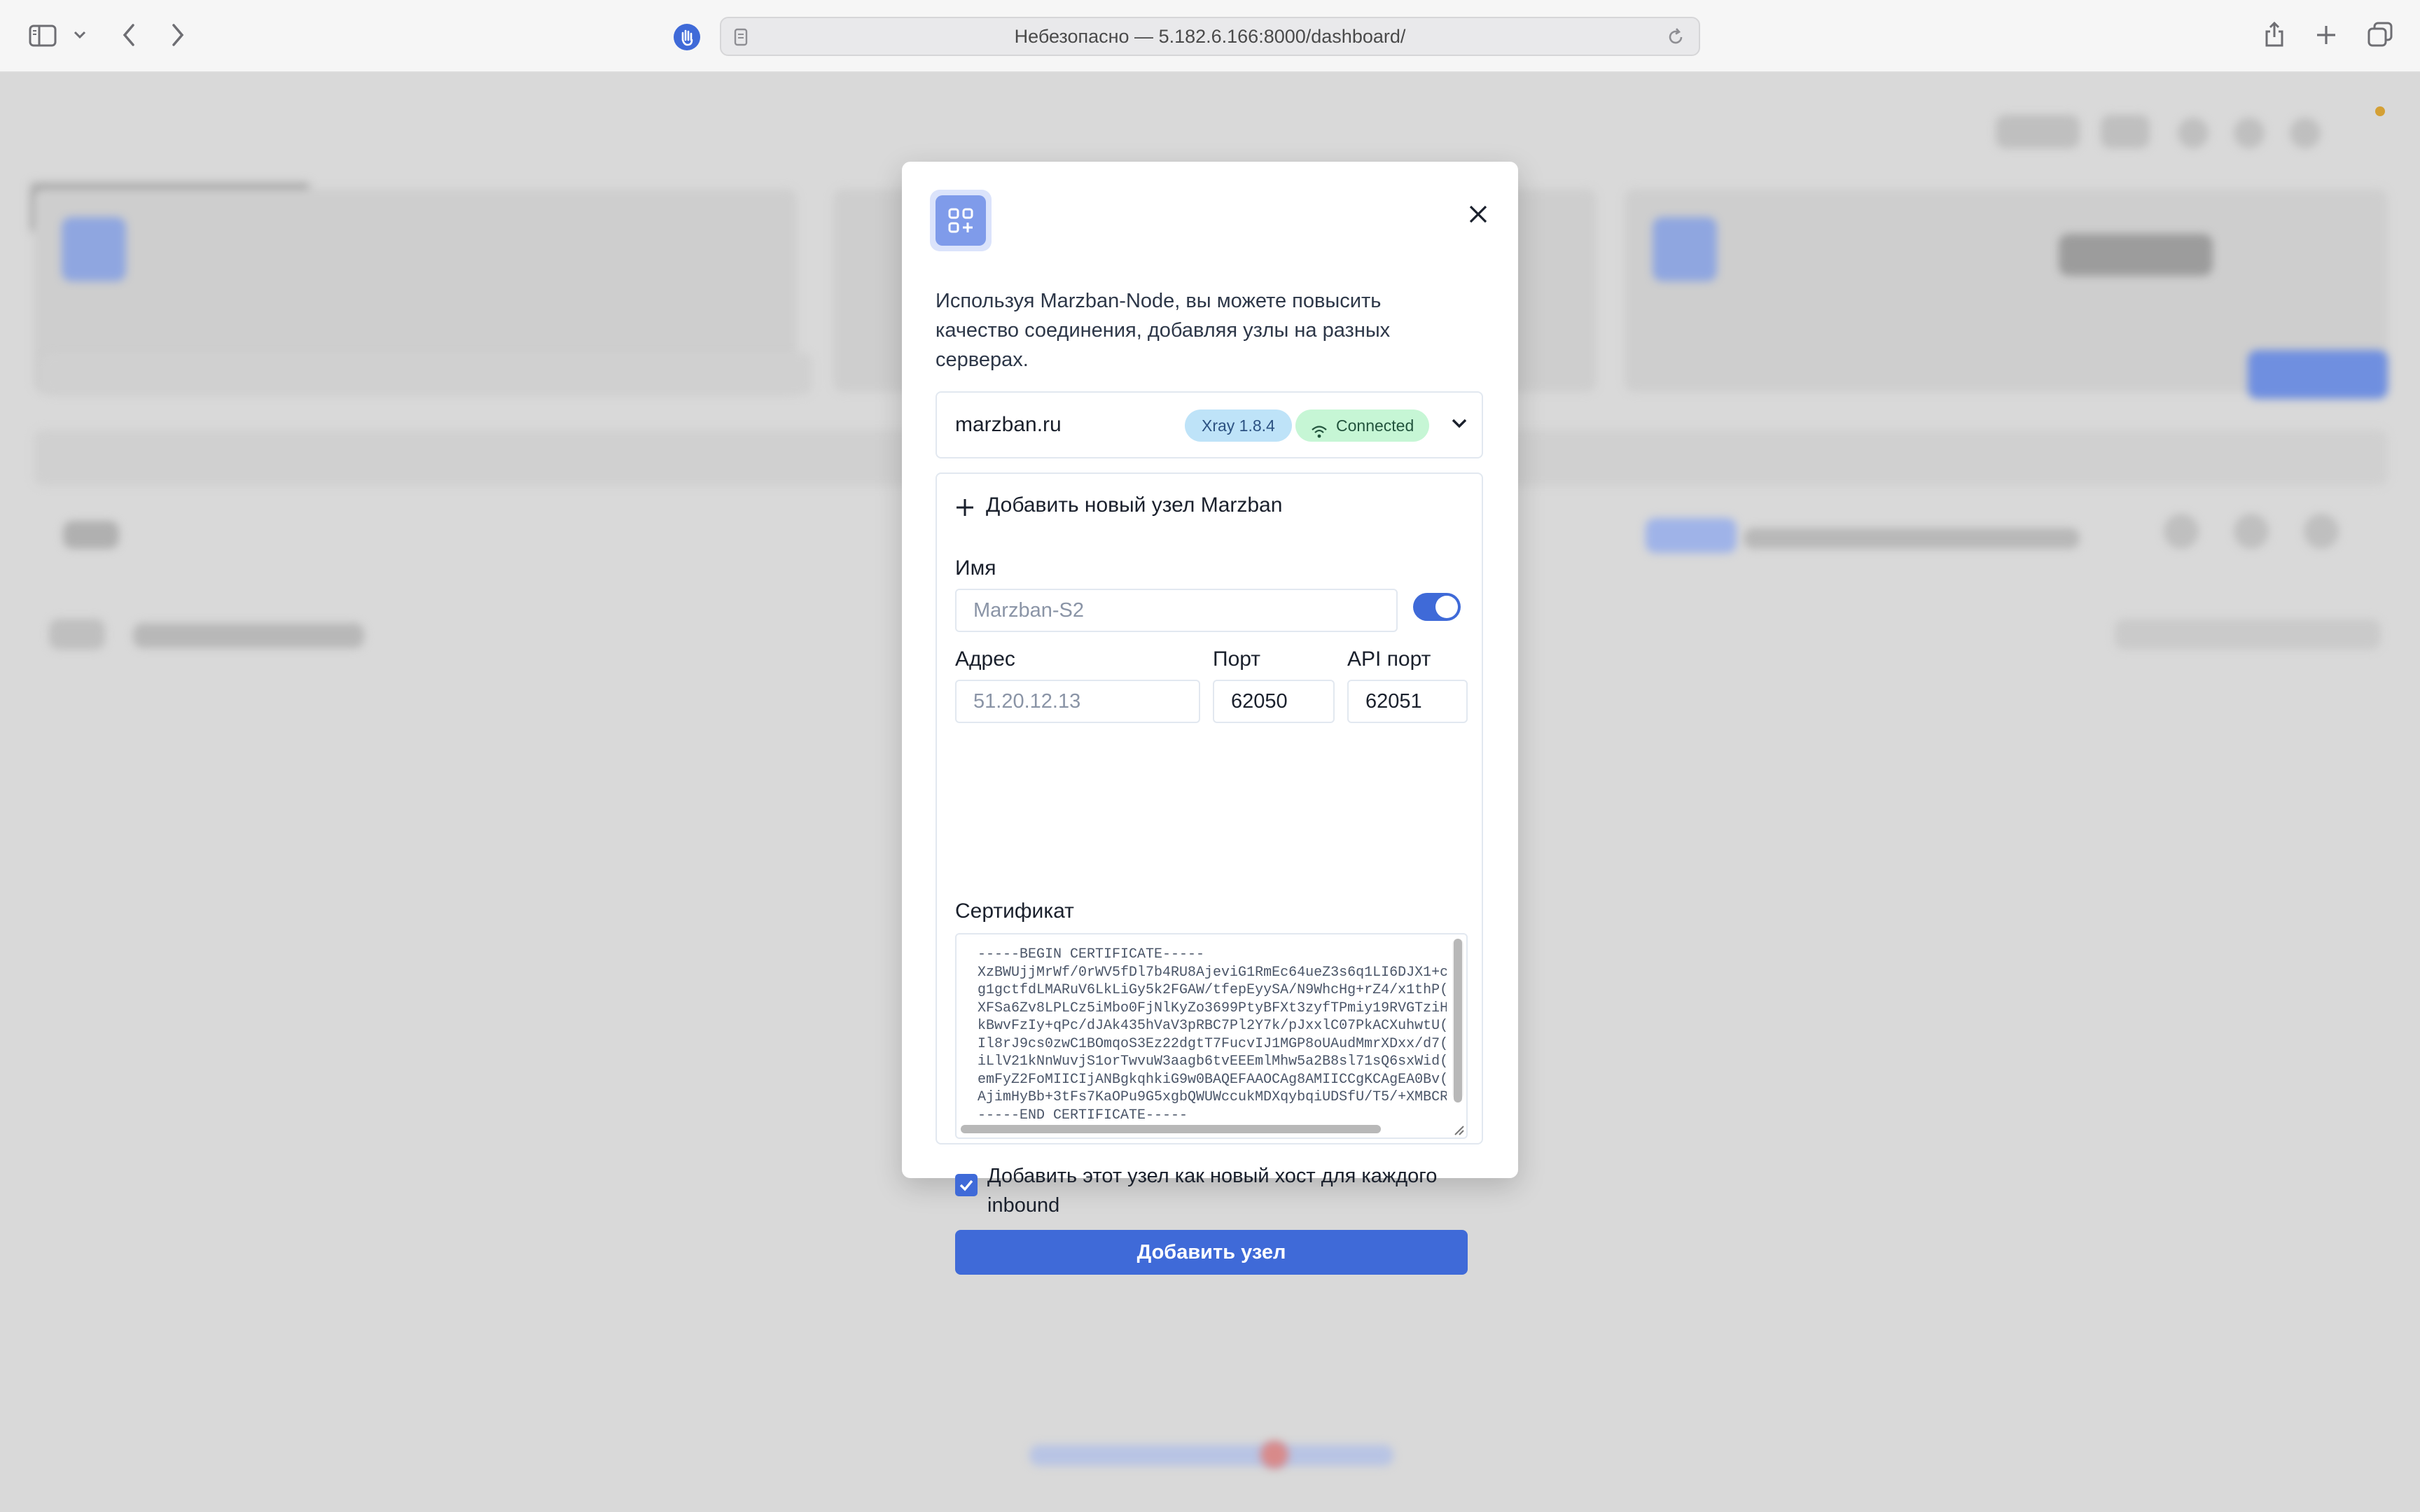 Image resolution: width=2420 pixels, height=1512 pixels. I want to click on plus-icon, so click(965, 511).